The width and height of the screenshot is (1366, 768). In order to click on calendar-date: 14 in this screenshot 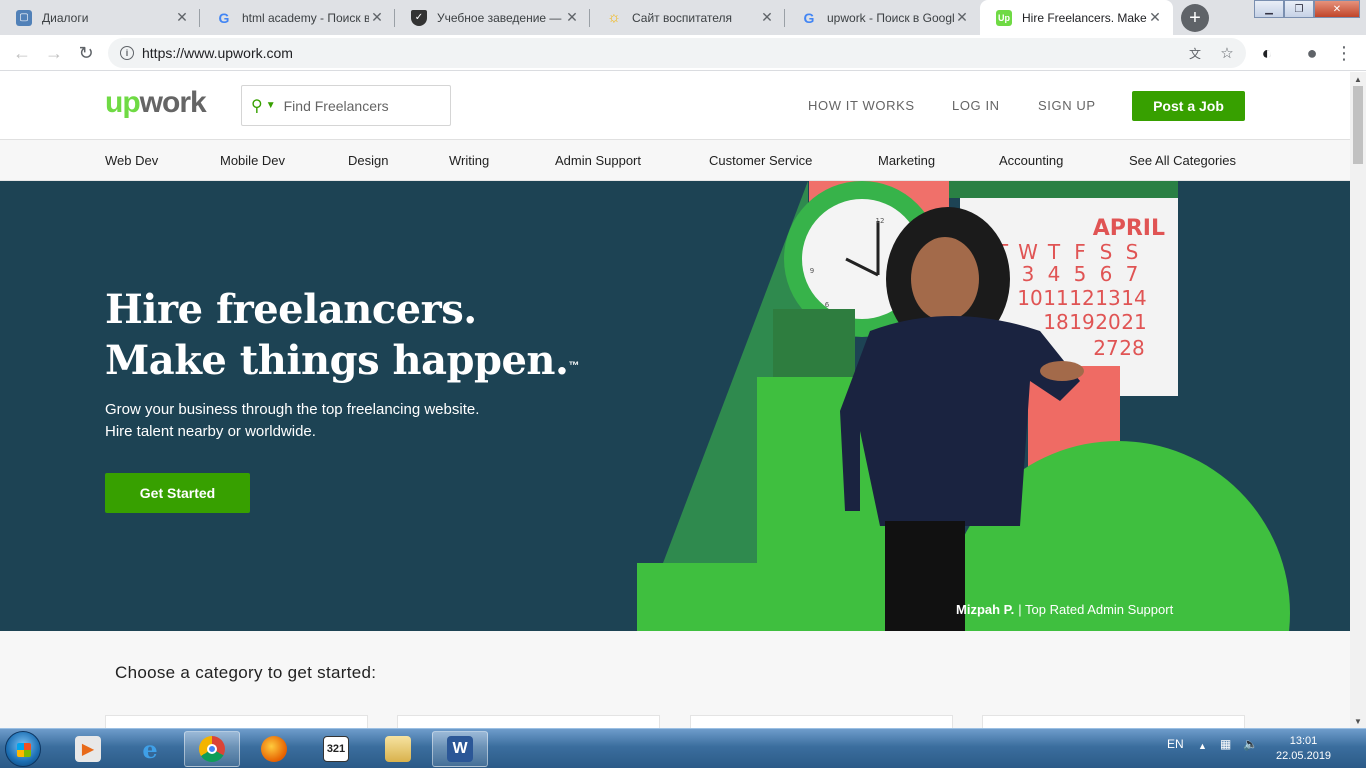, I will do `click(1133, 298)`.